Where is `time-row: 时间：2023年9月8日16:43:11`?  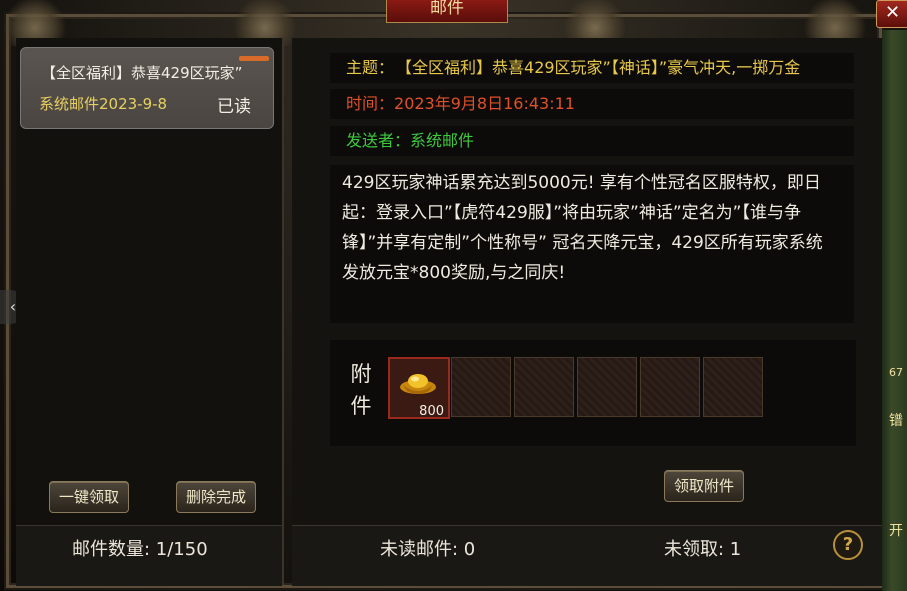 time-row: 时间：2023年9月8日16:43:11 is located at coordinates (592, 104).